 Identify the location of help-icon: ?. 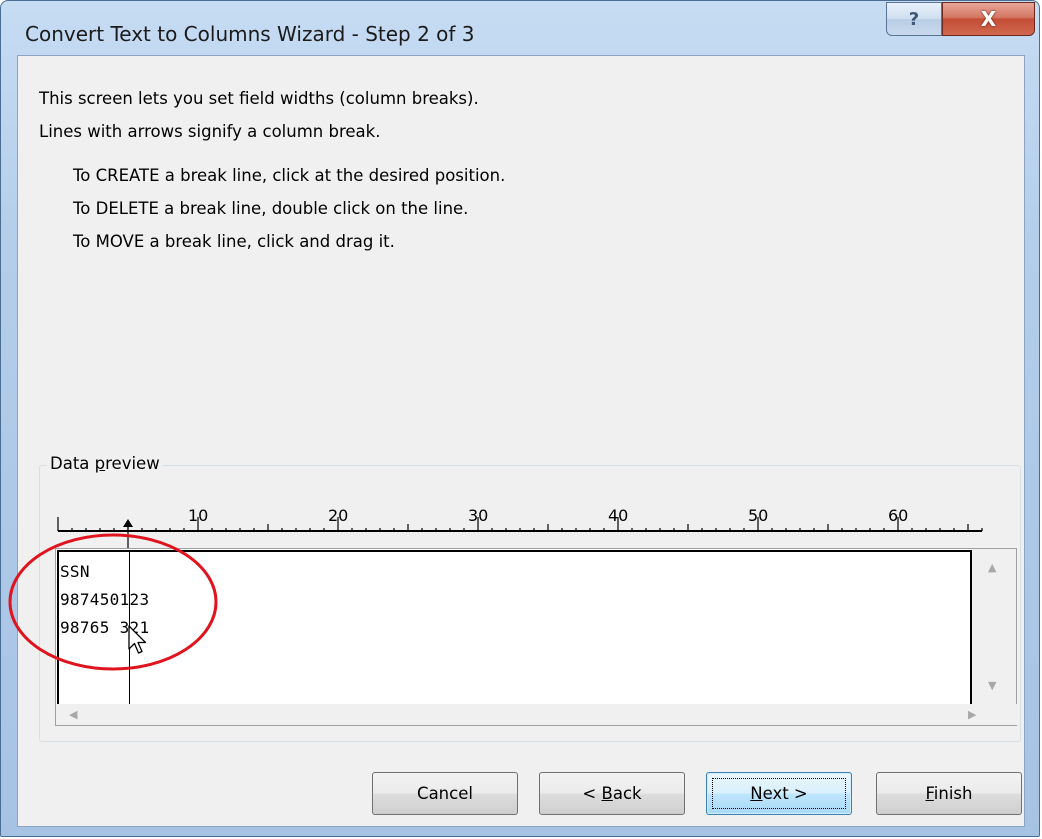
(914, 19).